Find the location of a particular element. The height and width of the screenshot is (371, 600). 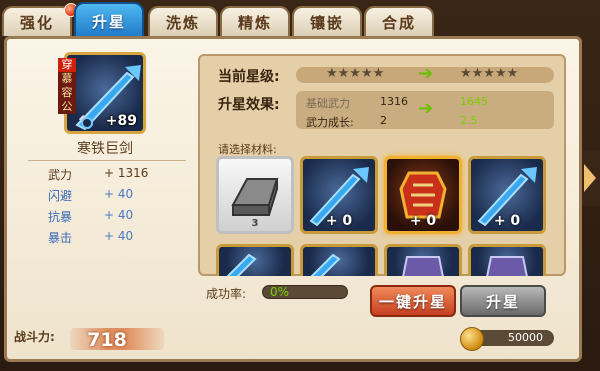

effect-label: 升星效果: is located at coordinates (249, 105).